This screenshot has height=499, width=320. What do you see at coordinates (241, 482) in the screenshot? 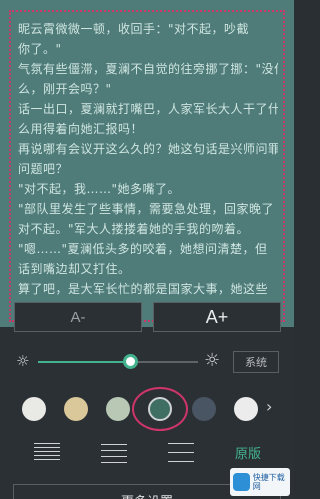
I see `watermark-icon` at bounding box center [241, 482].